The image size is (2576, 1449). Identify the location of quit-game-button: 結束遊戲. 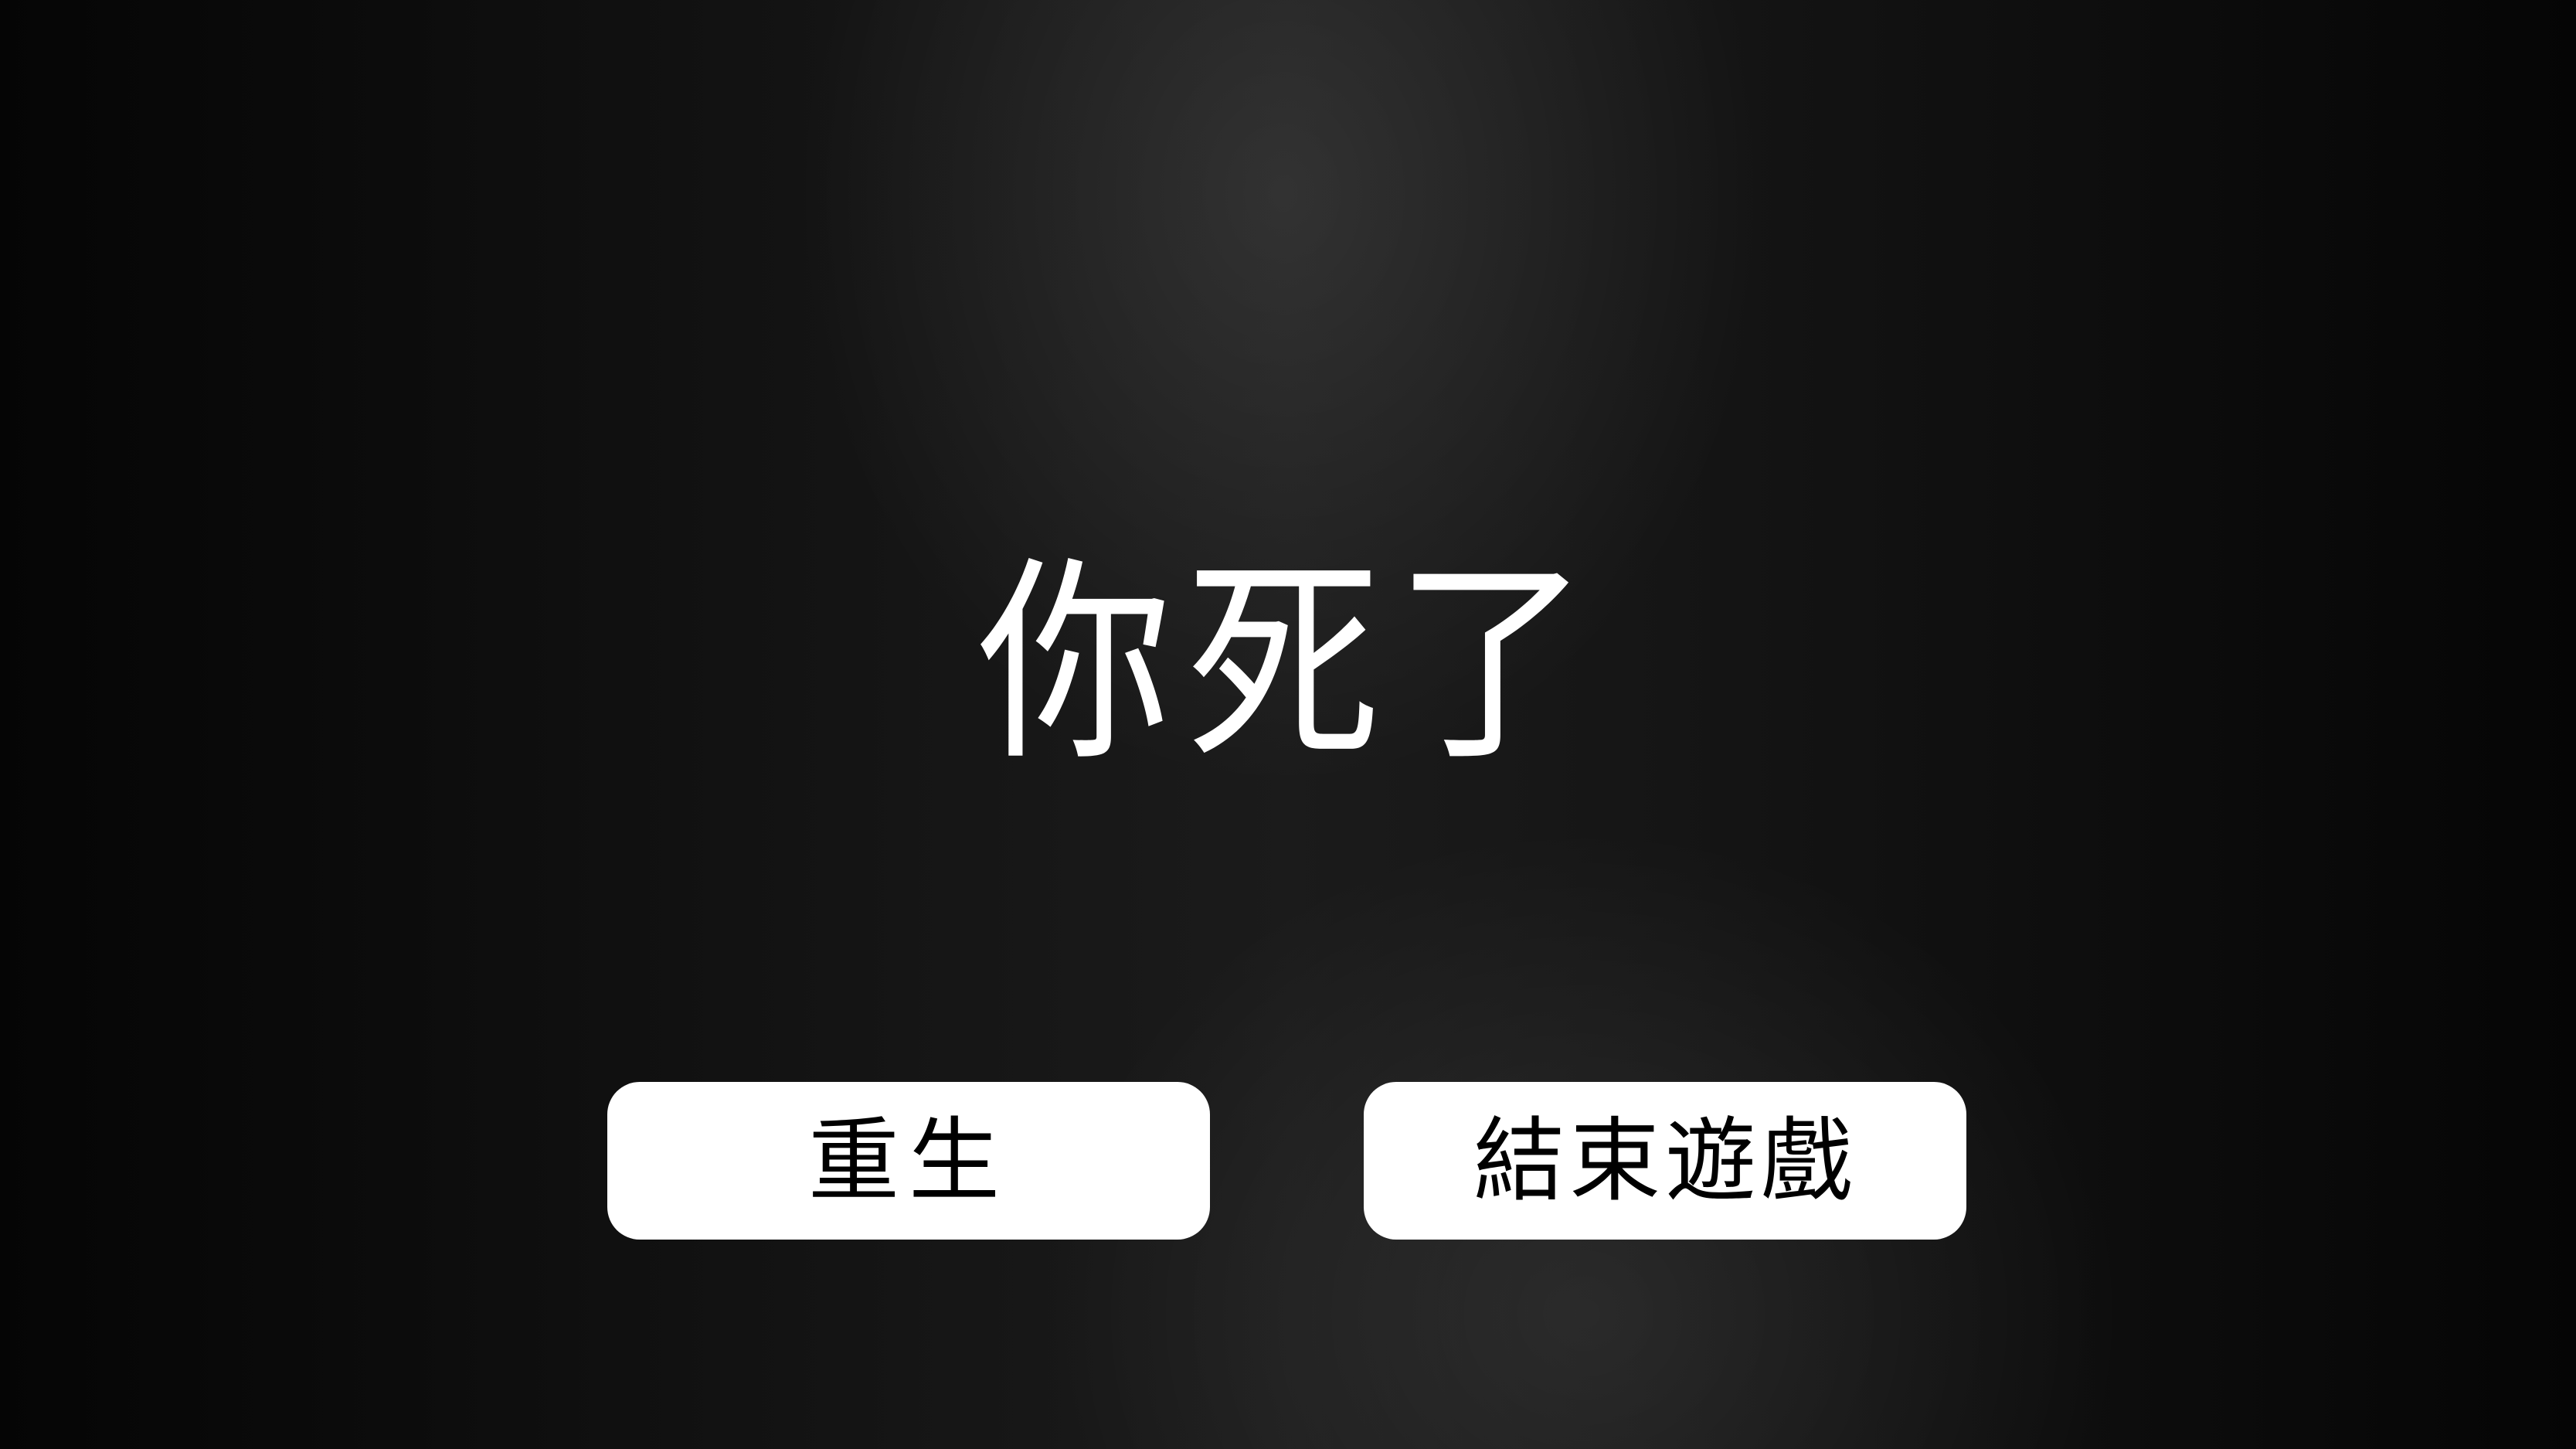
(1665, 1161).